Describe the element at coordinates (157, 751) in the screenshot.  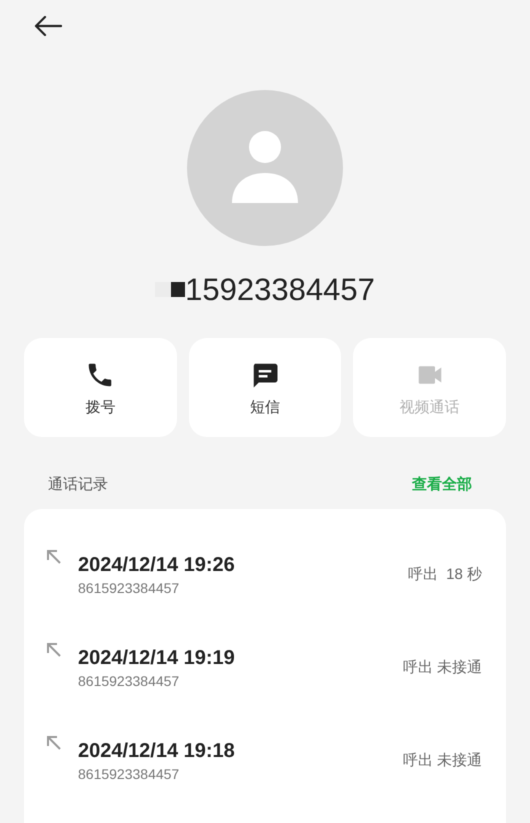
I see `call-time: 2024/12/14 19:18` at that location.